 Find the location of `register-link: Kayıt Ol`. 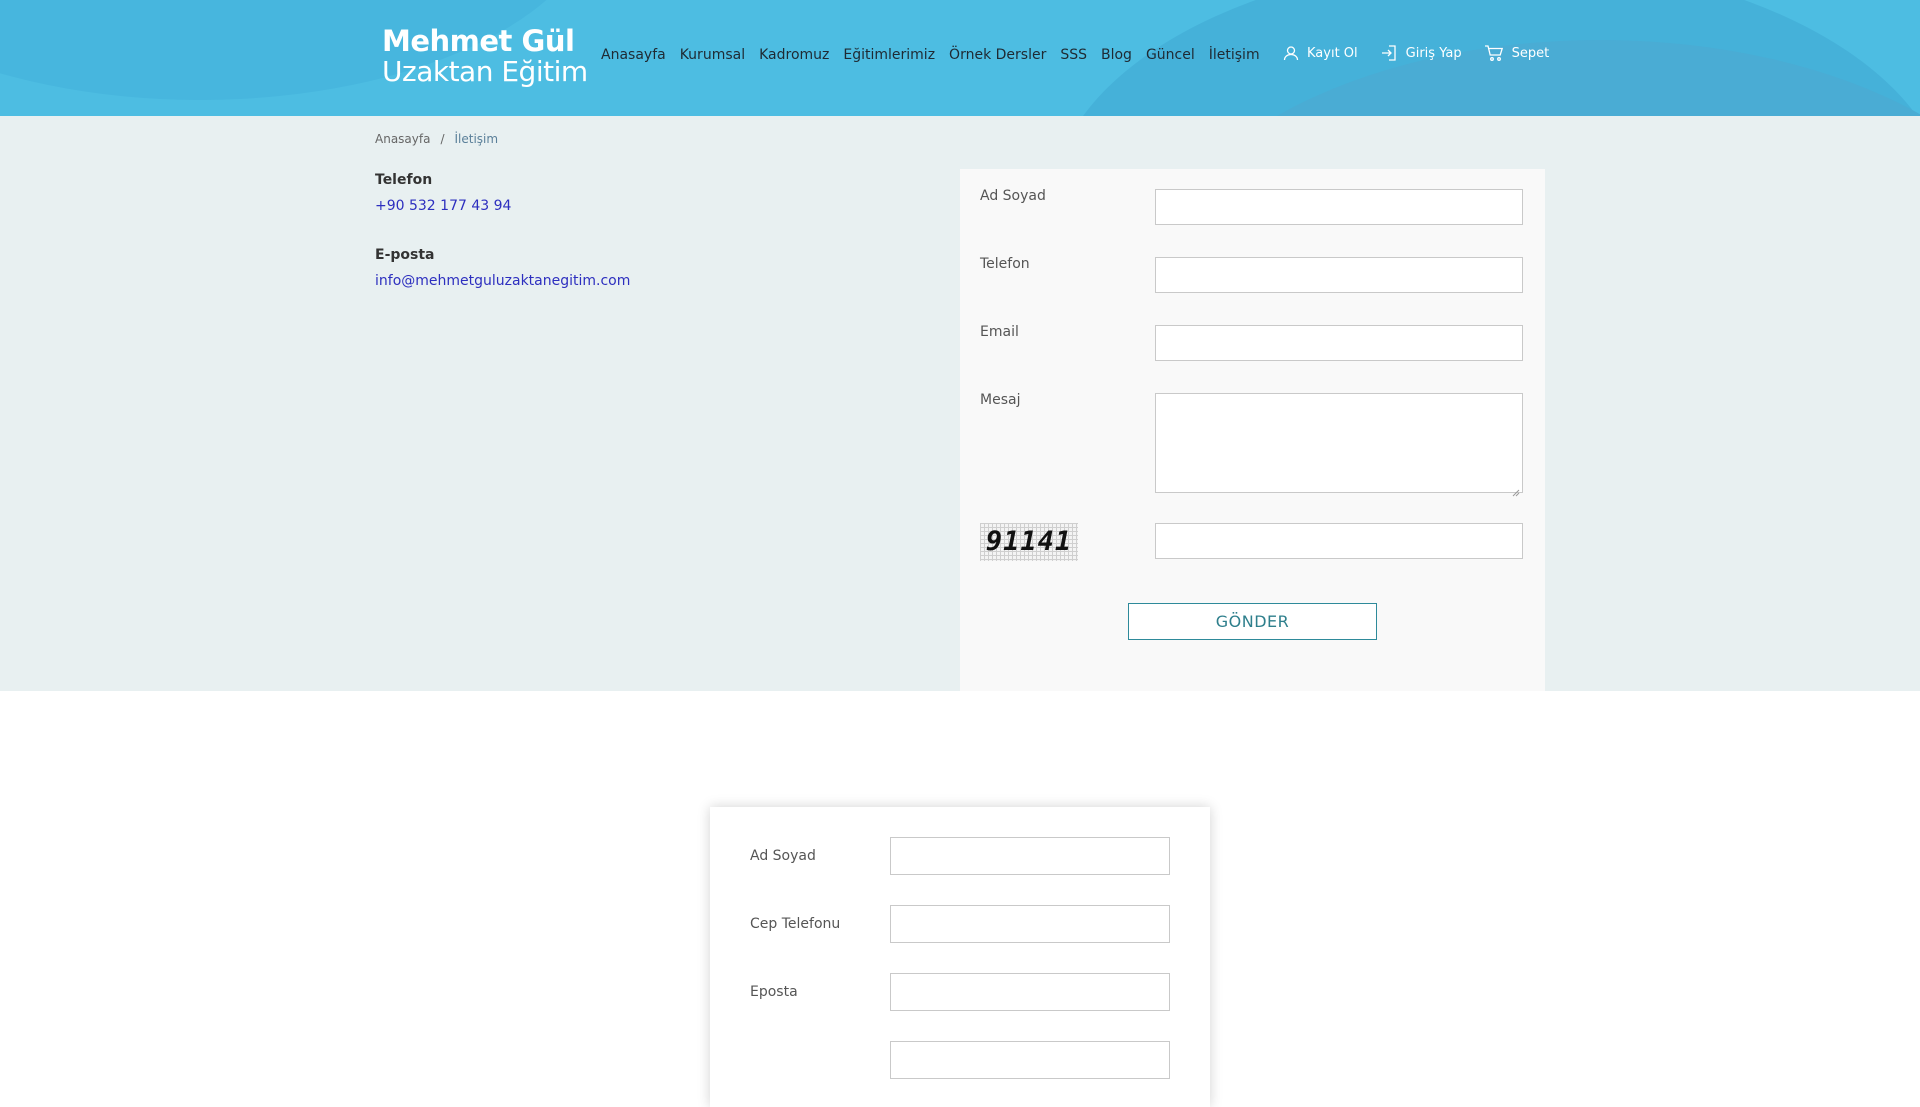

register-link: Kayıt Ol is located at coordinates (1320, 53).